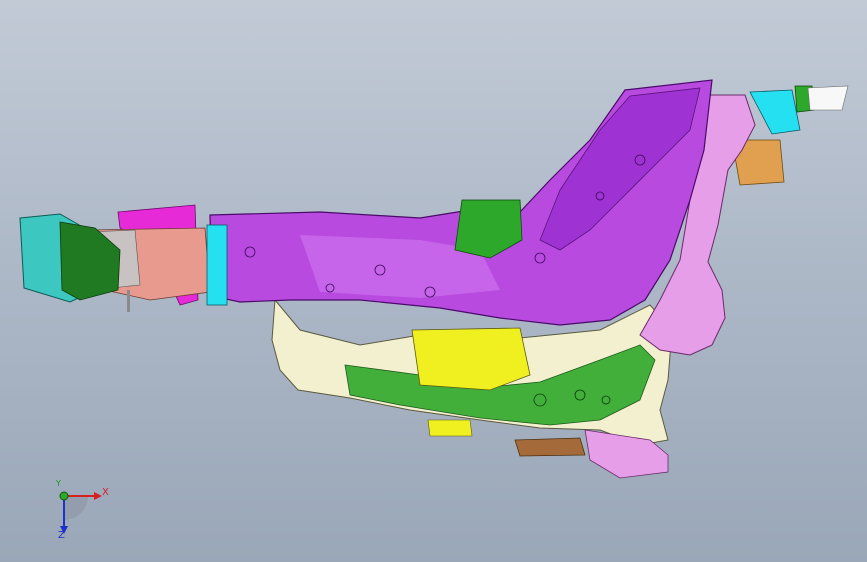 The image size is (867, 562). Describe the element at coordinates (828, 98) in the screenshot. I see `white-rear-strip` at that location.